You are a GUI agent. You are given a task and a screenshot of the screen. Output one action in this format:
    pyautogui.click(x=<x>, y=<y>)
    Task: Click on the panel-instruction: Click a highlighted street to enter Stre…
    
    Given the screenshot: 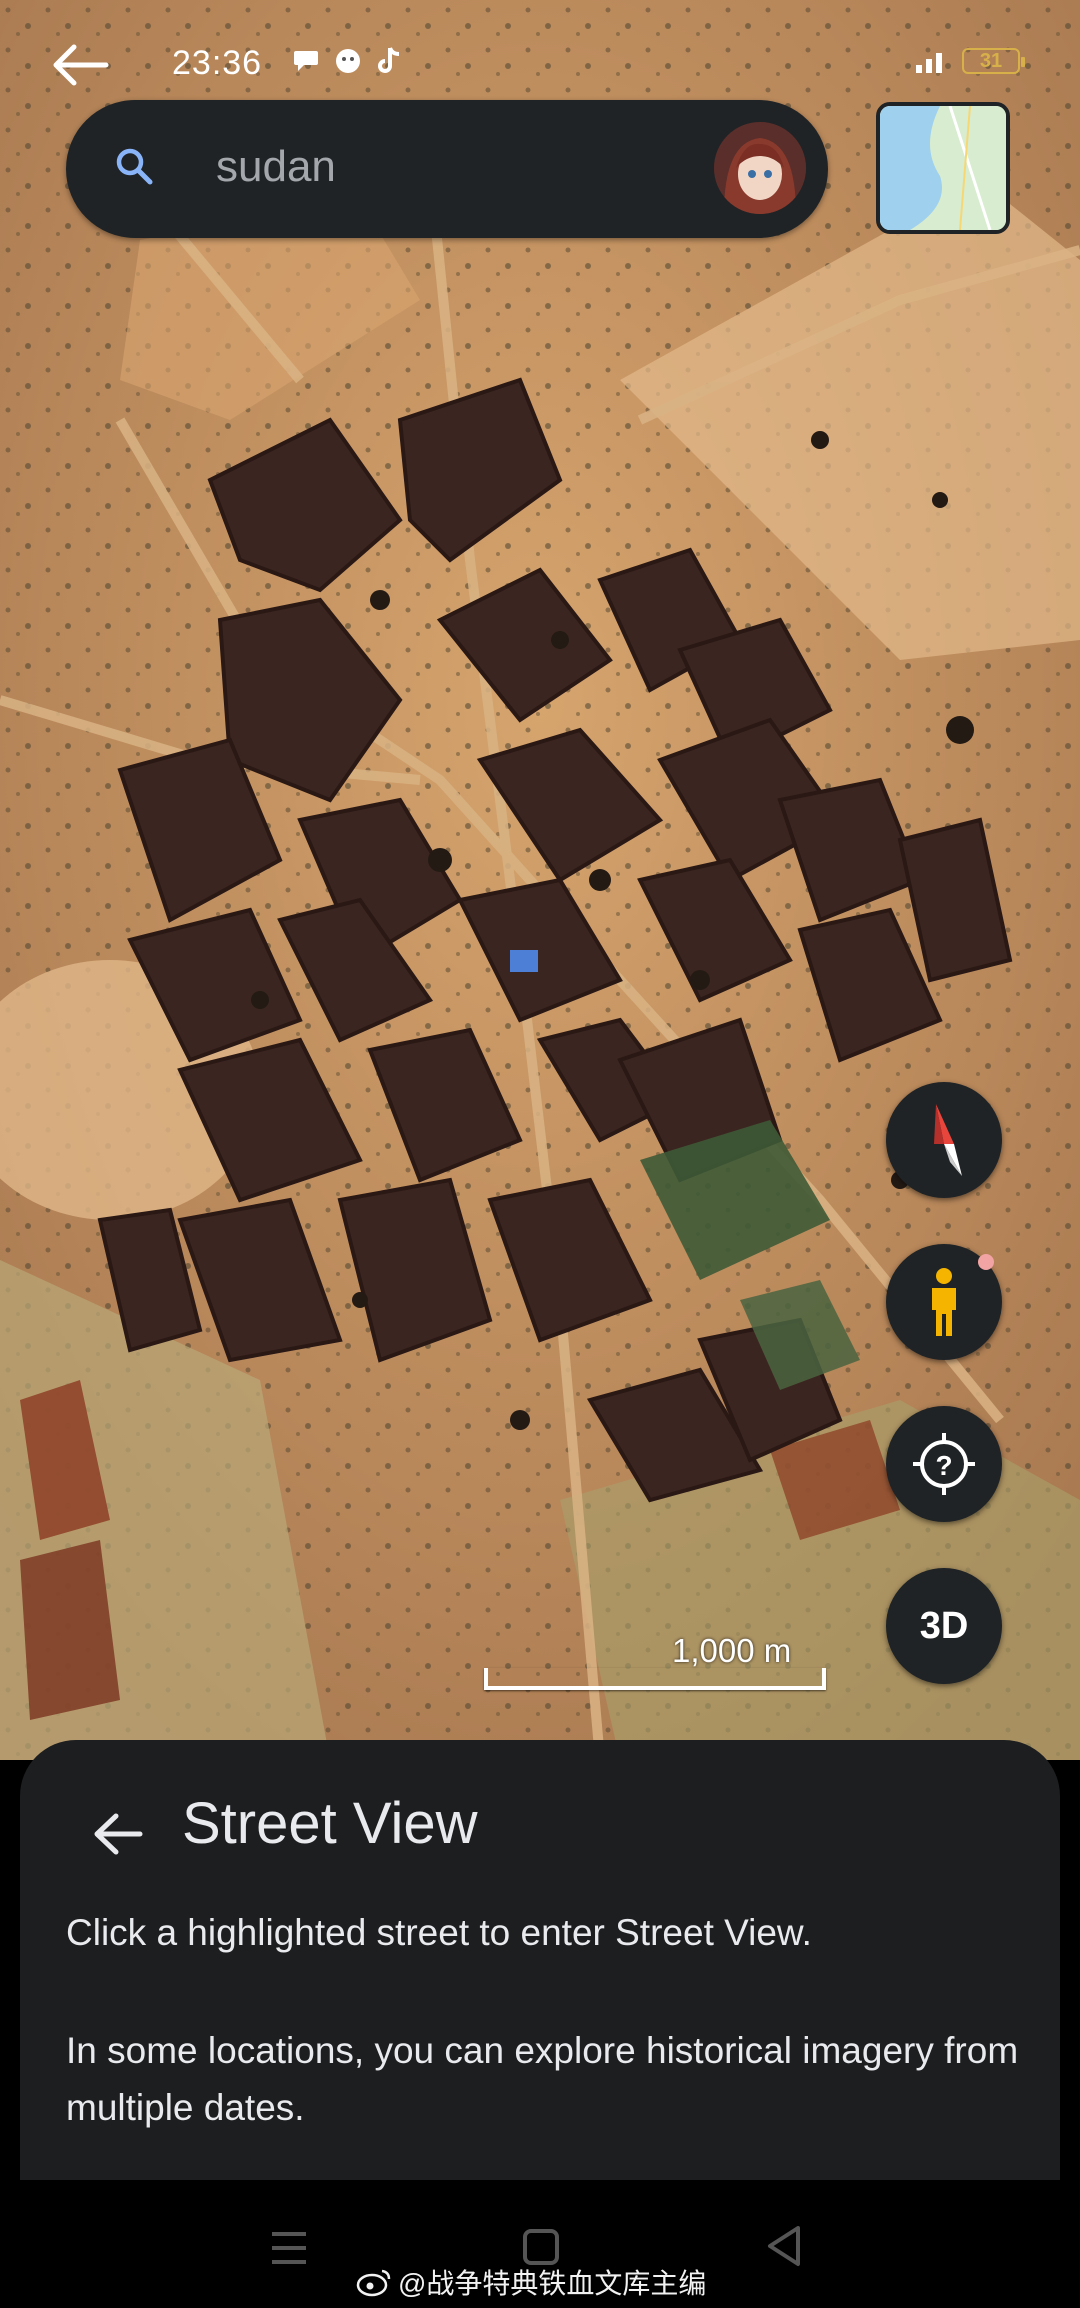 What is the action you would take?
    pyautogui.click(x=439, y=1932)
    